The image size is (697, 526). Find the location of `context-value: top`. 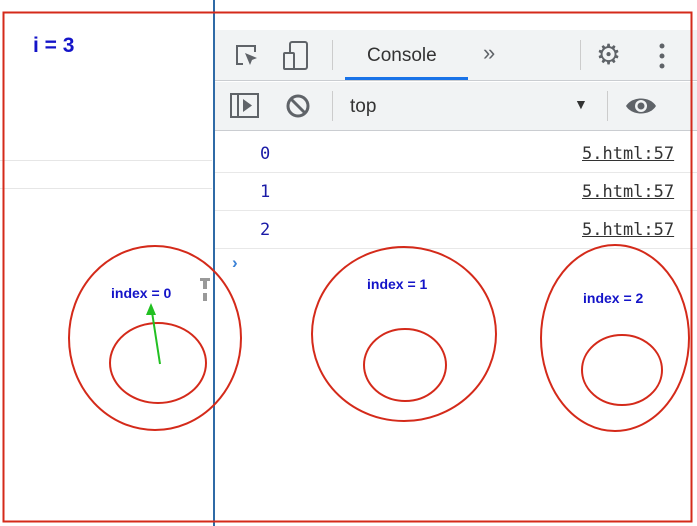

context-value: top is located at coordinates (363, 106).